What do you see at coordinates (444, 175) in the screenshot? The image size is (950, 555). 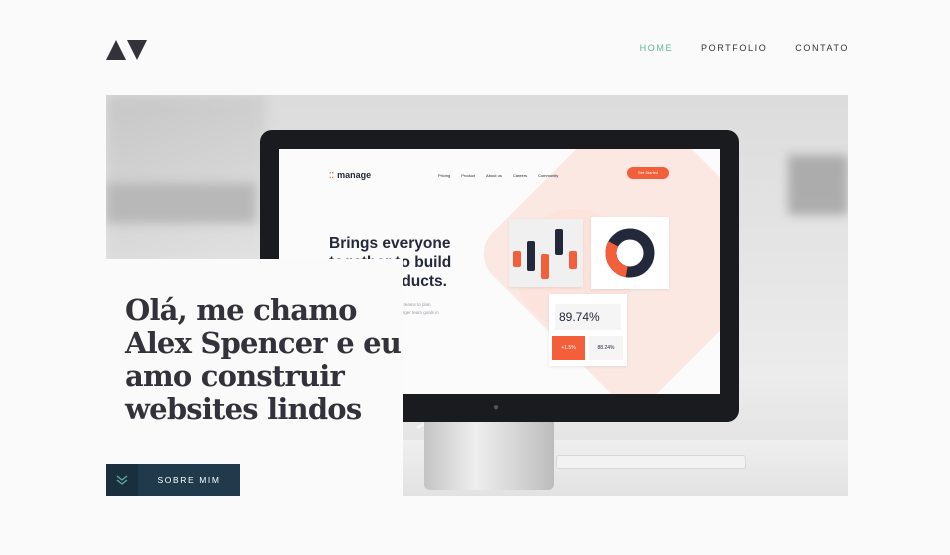 I see `screen-nav-item: Pricing` at bounding box center [444, 175].